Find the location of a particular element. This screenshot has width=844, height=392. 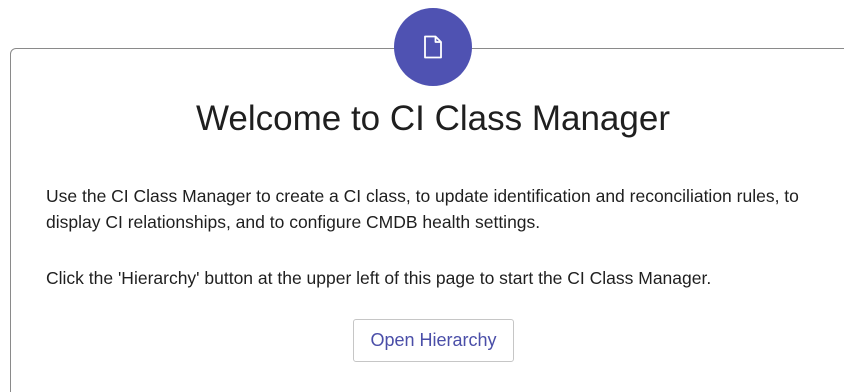

document-icon is located at coordinates (433, 47).